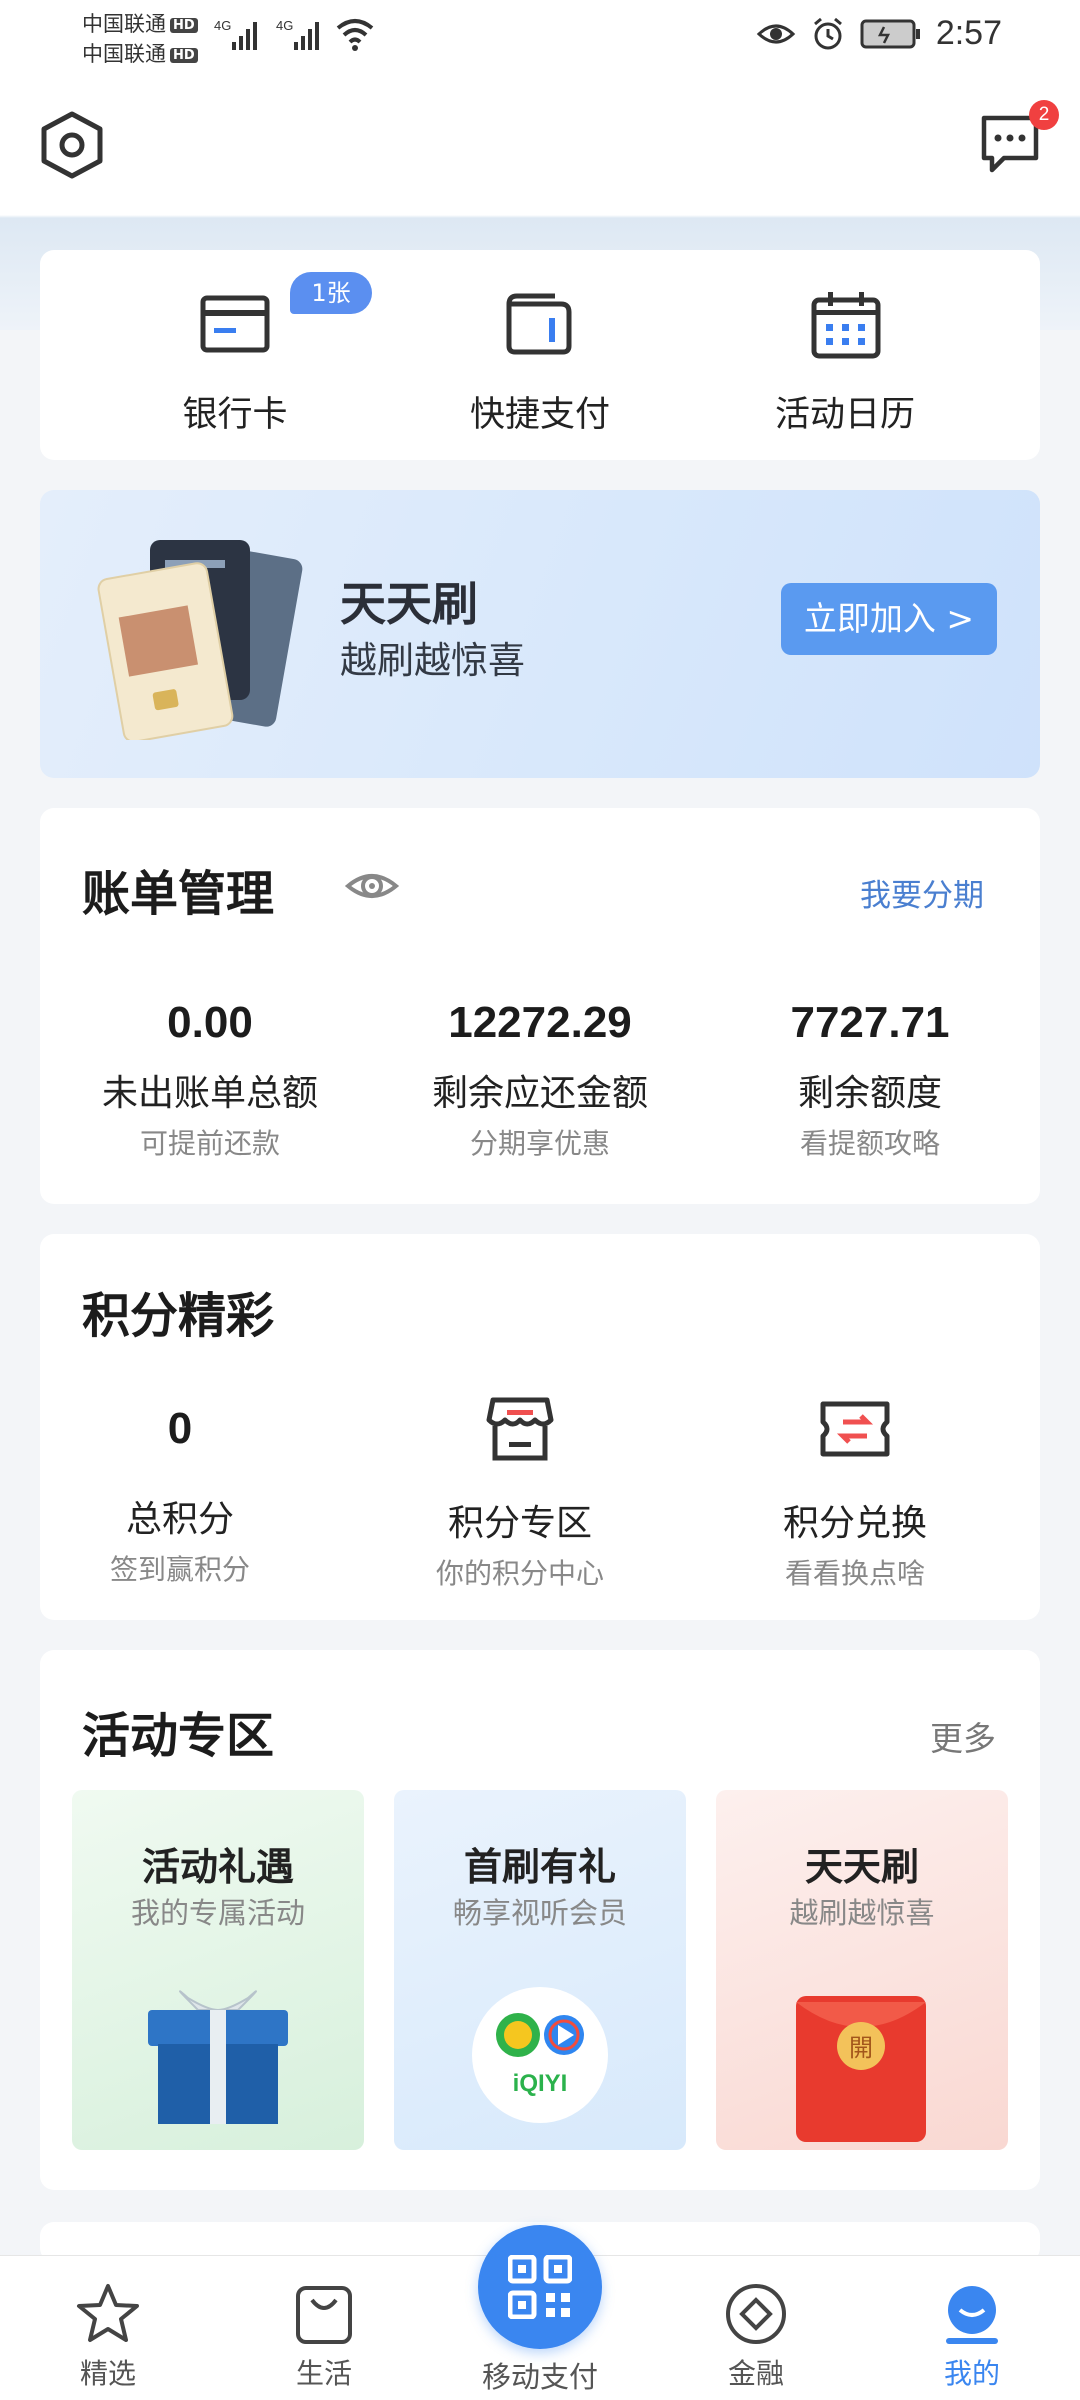 This screenshot has width=1080, height=2400. Describe the element at coordinates (520, 1429) in the screenshot. I see `store-icon` at that location.